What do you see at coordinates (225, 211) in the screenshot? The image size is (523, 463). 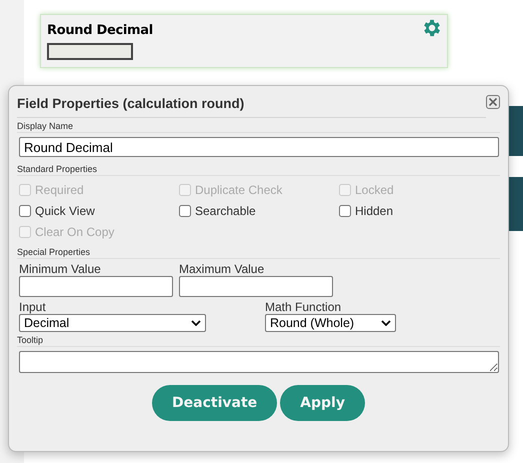 I see `checkbox-label: Searchable` at bounding box center [225, 211].